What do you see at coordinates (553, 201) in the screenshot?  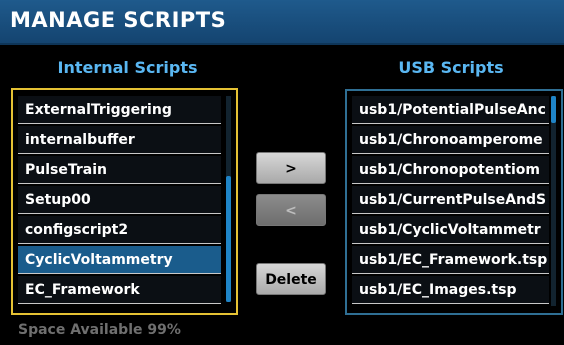 I see `scrollbar-track` at bounding box center [553, 201].